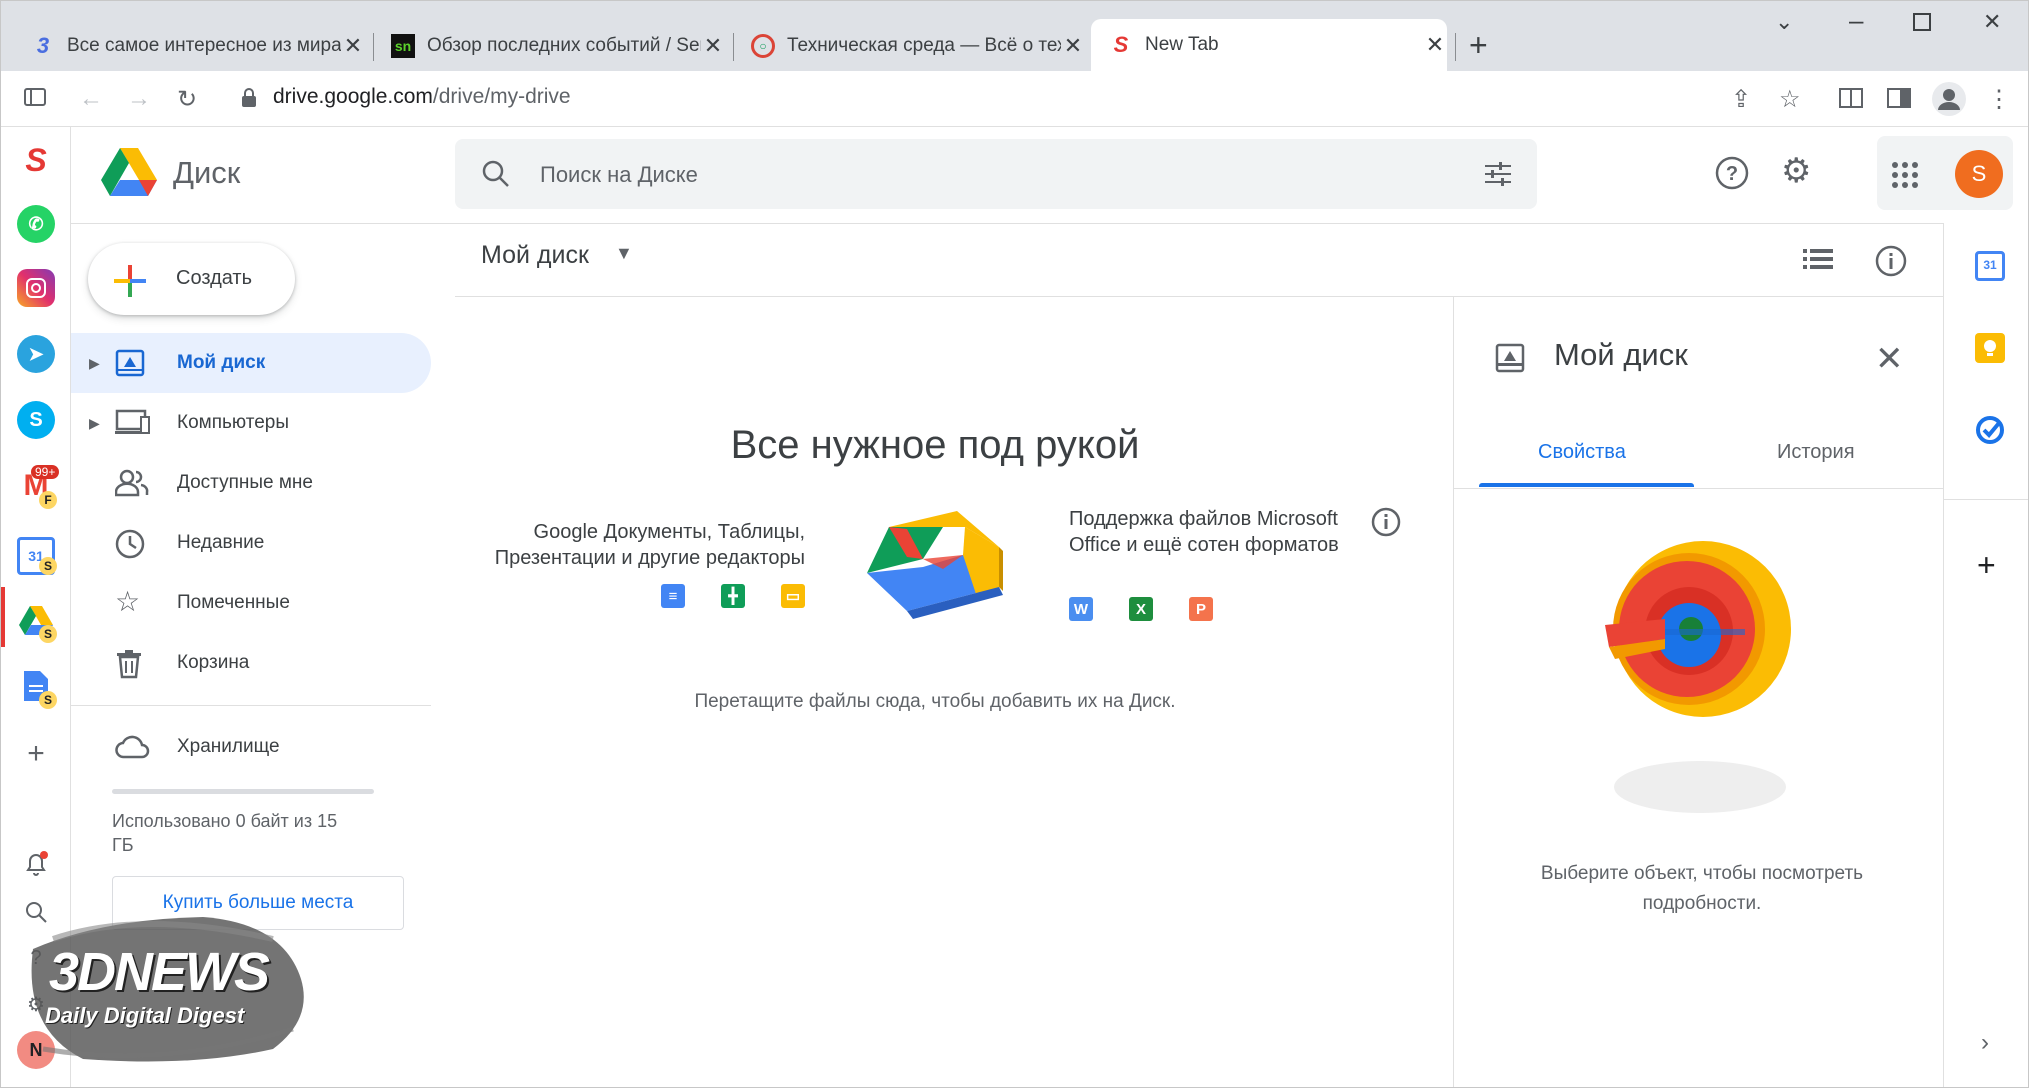  What do you see at coordinates (1700, 682) in the screenshot?
I see `empty-details-illustration` at bounding box center [1700, 682].